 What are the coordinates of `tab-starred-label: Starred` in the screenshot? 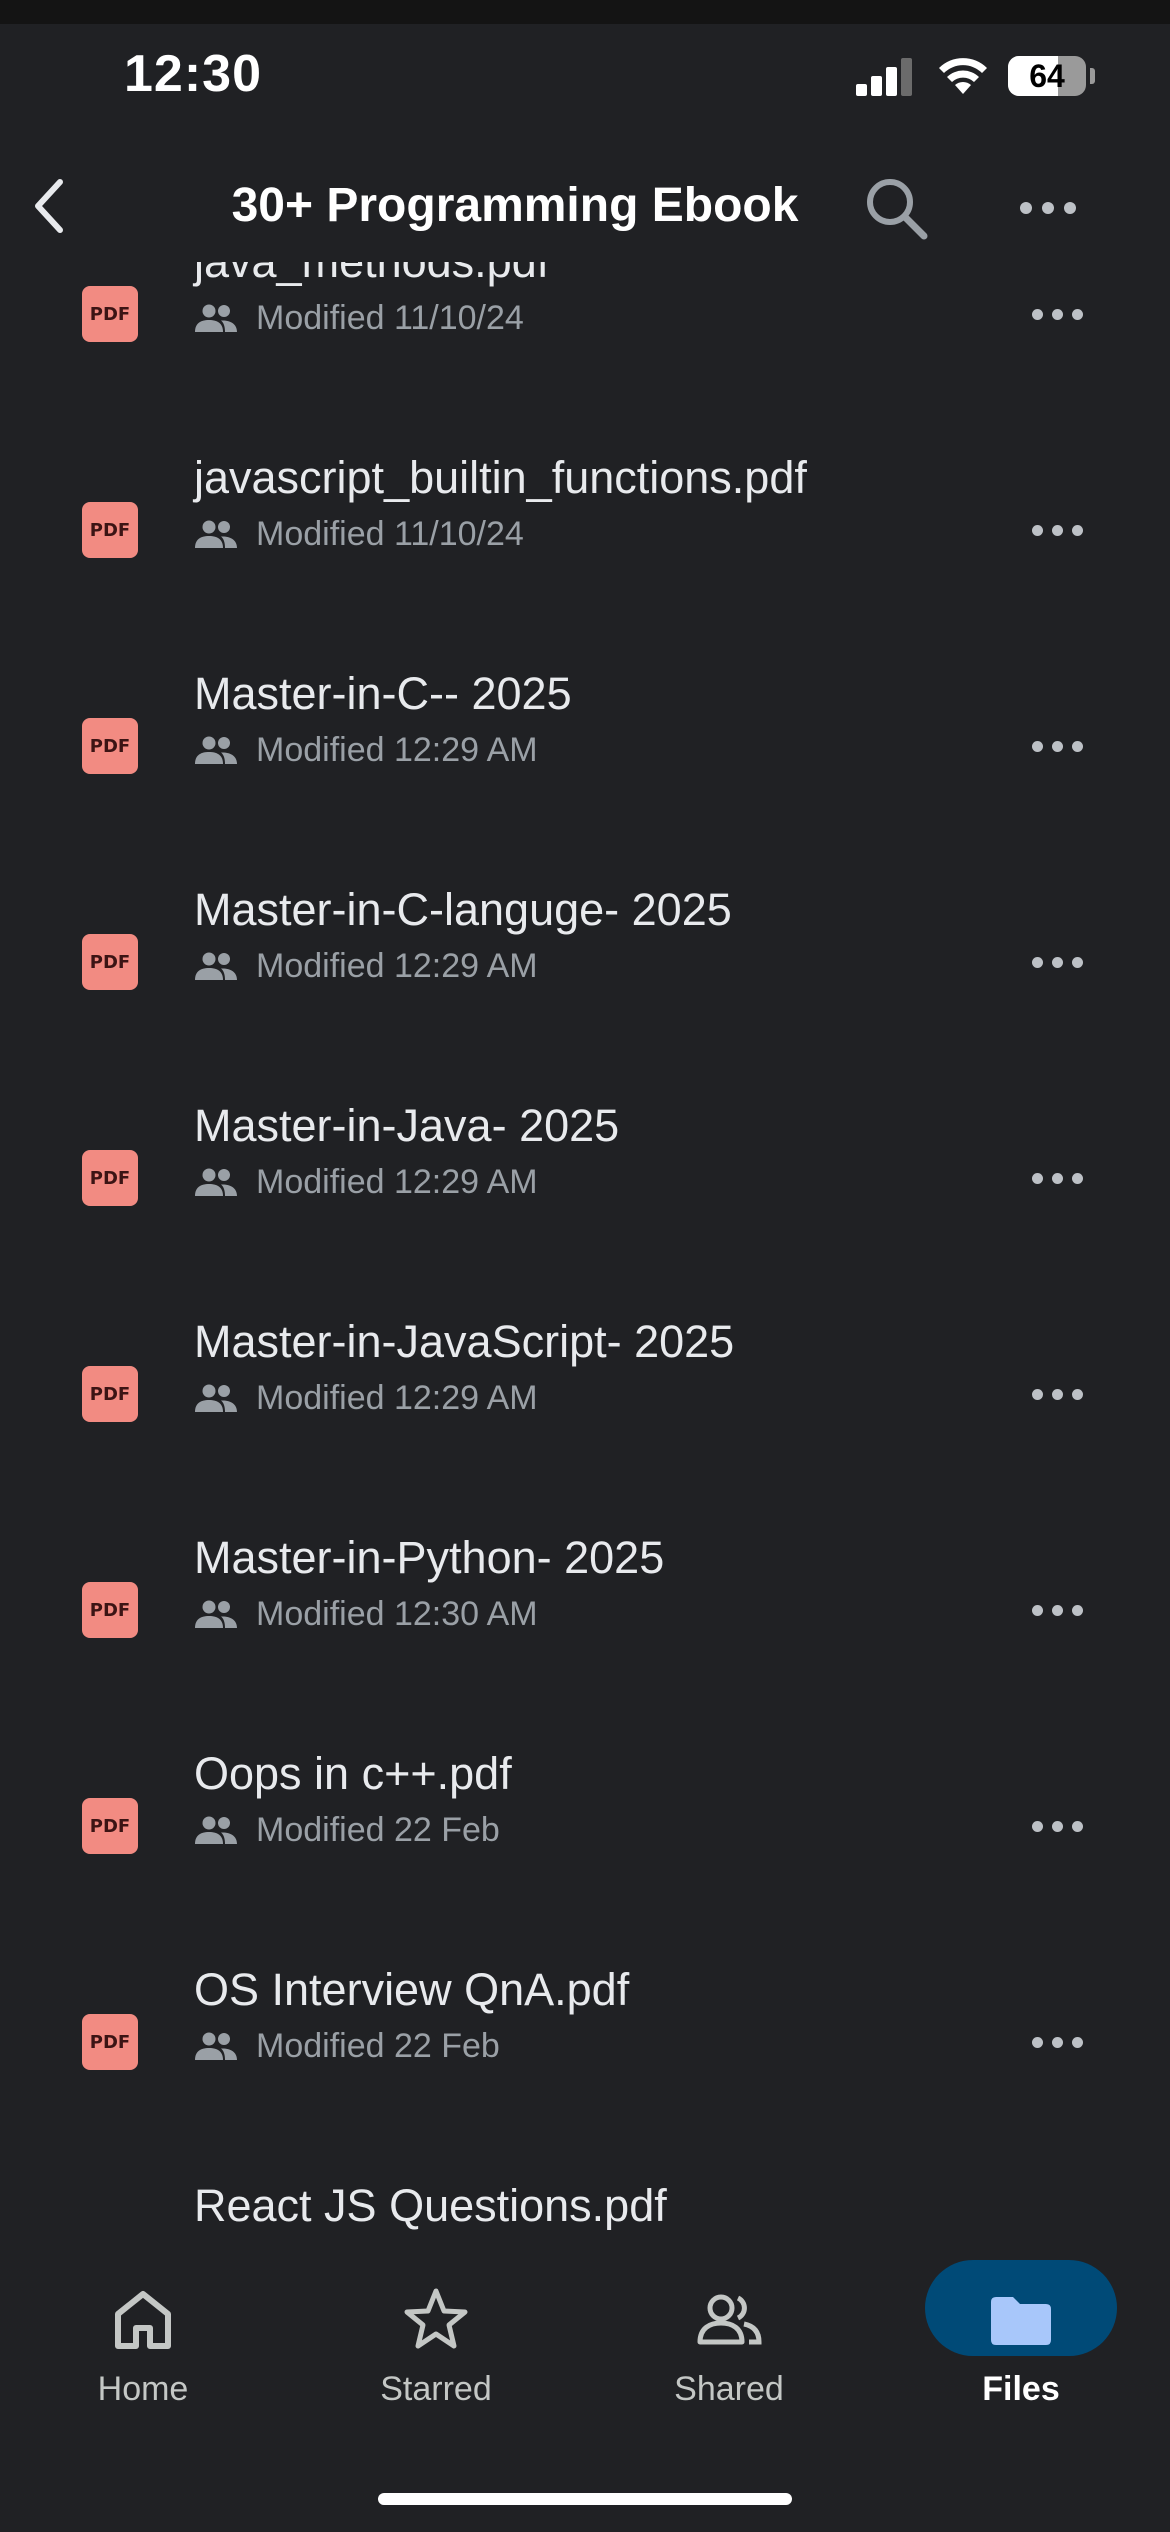 It's located at (436, 2389).